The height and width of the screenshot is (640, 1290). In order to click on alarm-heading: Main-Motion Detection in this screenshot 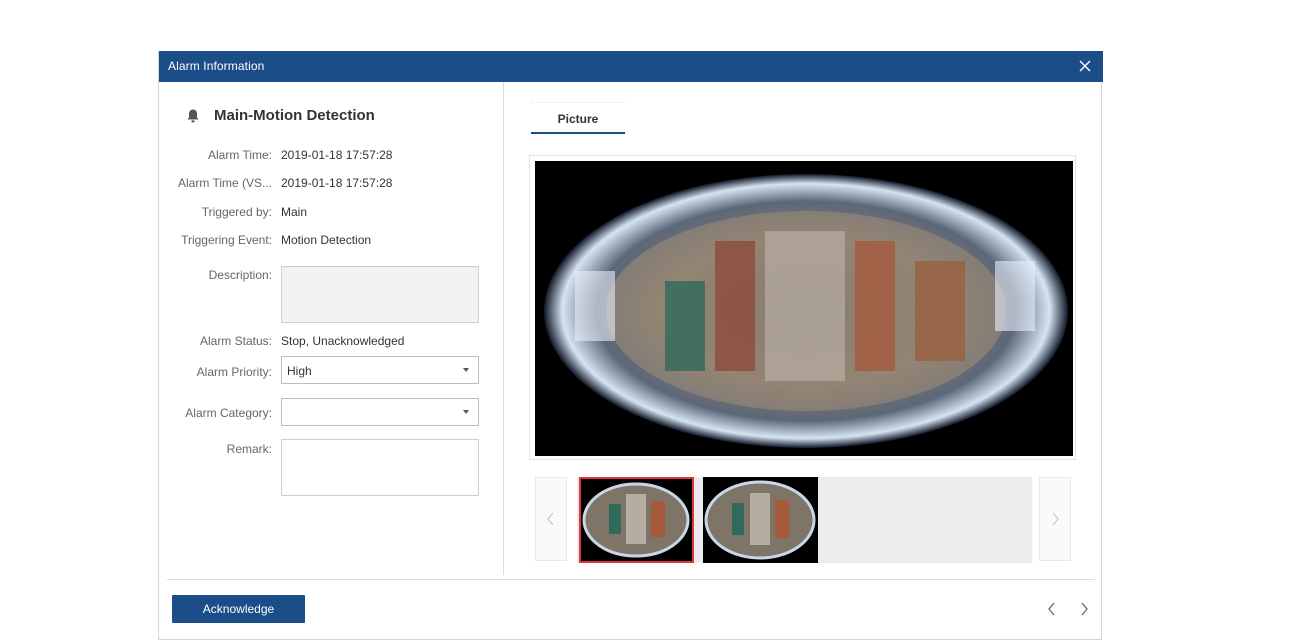, I will do `click(280, 115)`.